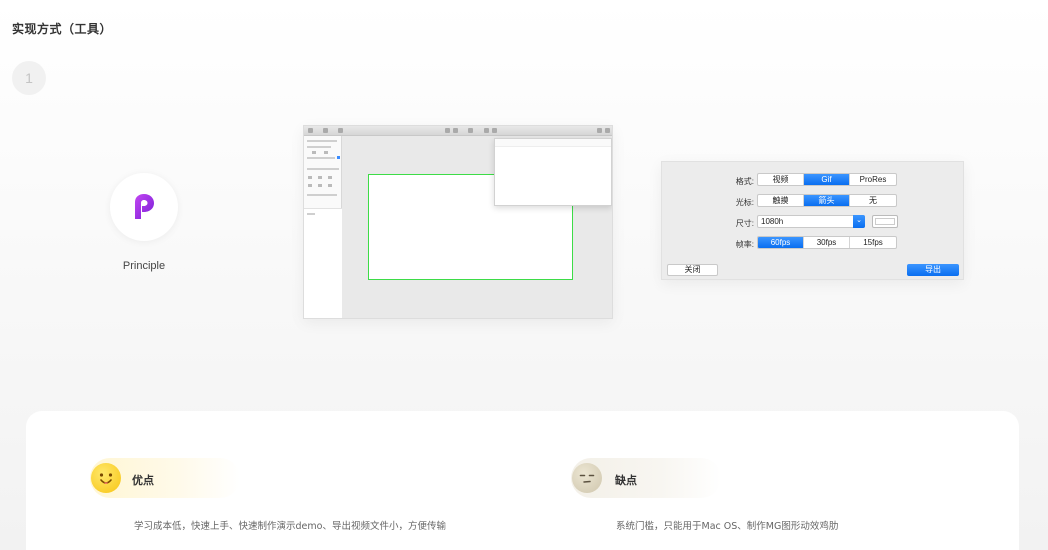  I want to click on format-segmented-control: 视频 Gif ProRes, so click(827, 179).